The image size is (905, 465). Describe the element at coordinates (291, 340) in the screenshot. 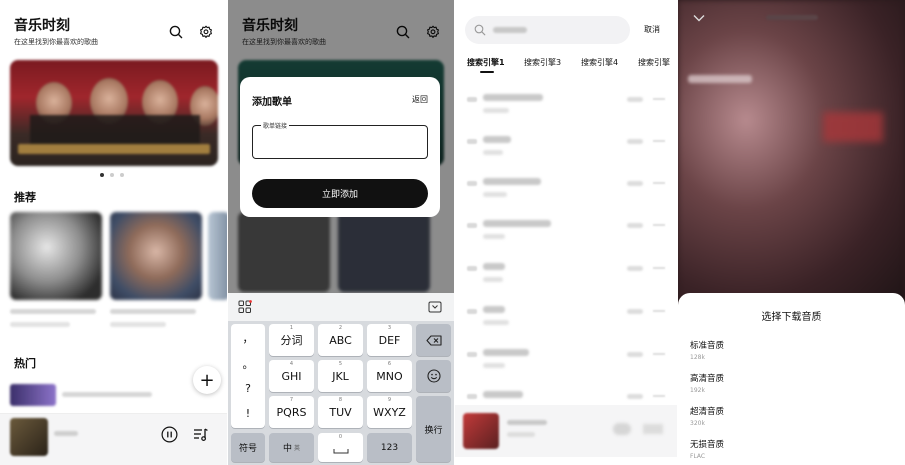

I see `key-fenci: 1 分词` at that location.